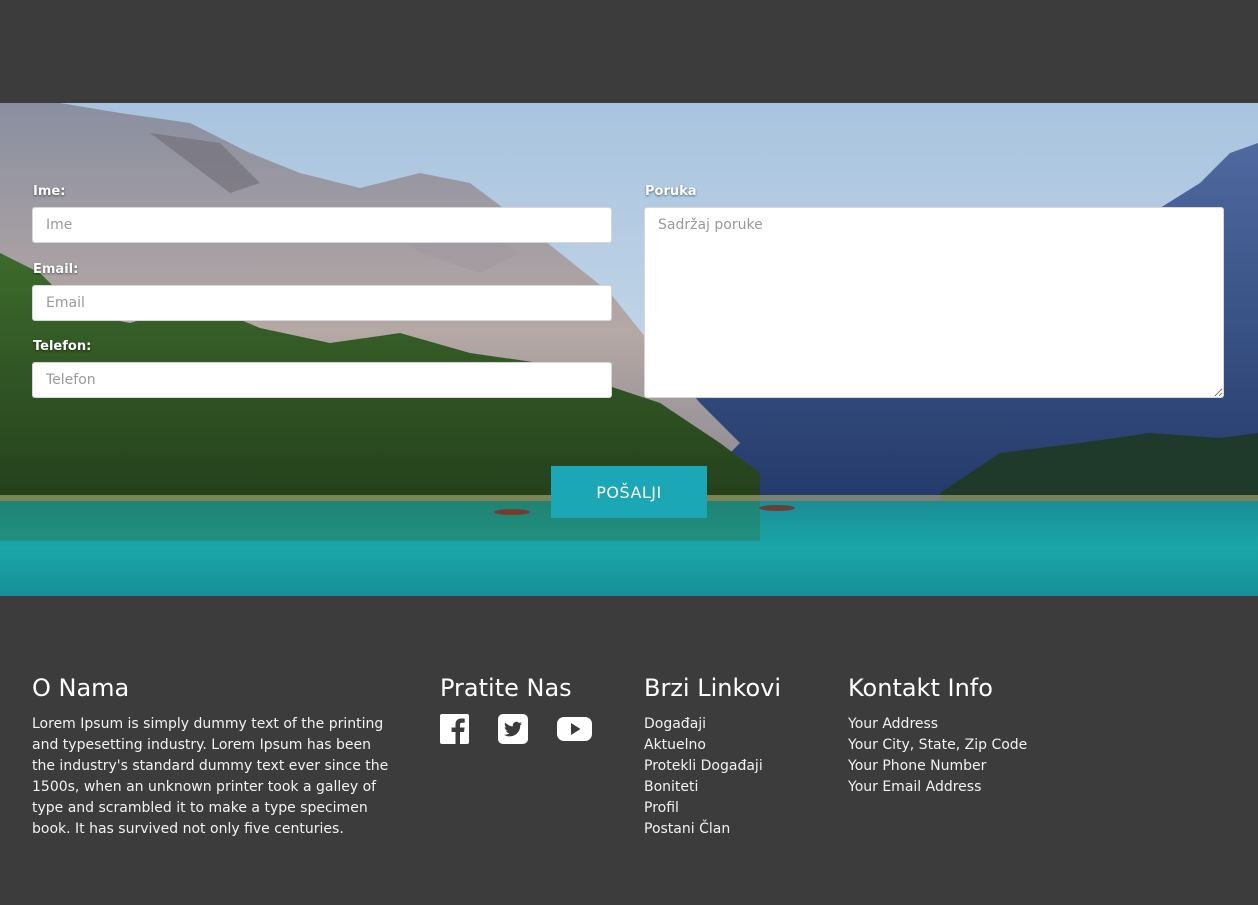  What do you see at coordinates (49, 191) in the screenshot?
I see `name-label: Ime:` at bounding box center [49, 191].